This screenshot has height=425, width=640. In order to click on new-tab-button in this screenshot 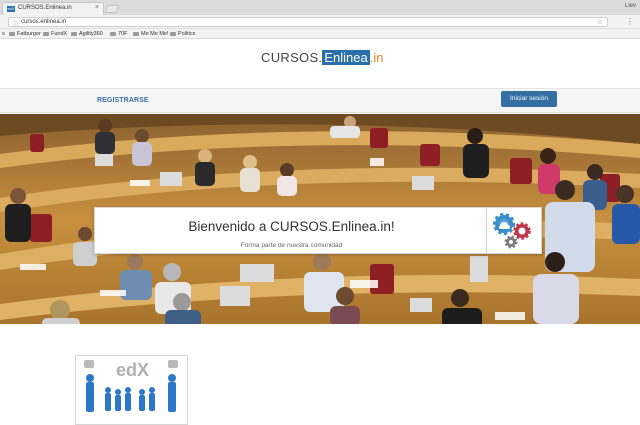, I will do `click(112, 9)`.